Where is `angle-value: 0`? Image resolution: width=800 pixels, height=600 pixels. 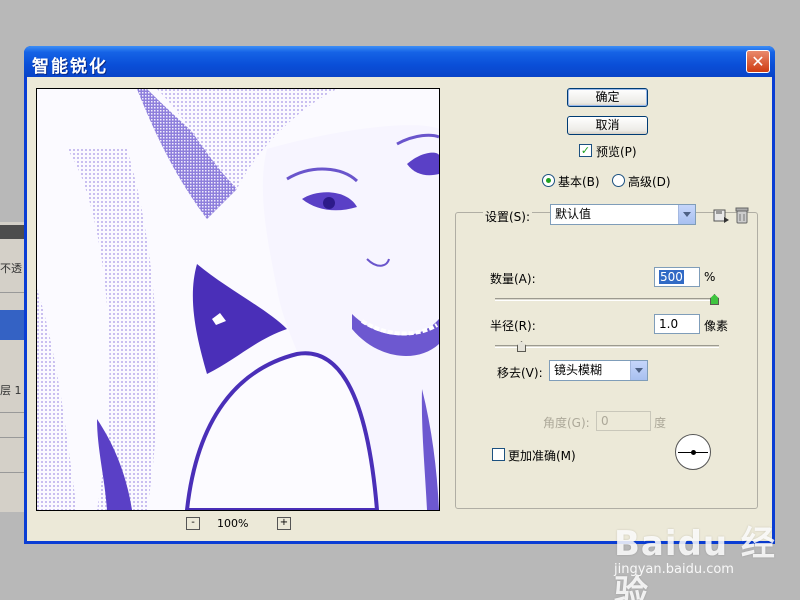
angle-value: 0 is located at coordinates (605, 421).